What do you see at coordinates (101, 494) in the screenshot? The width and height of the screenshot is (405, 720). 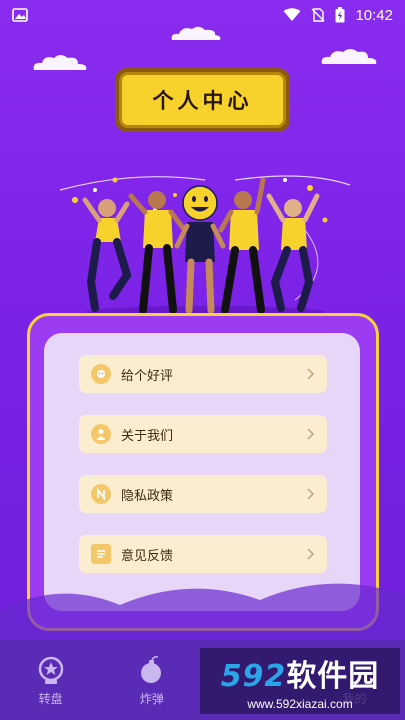 I see `privacy-icon` at bounding box center [101, 494].